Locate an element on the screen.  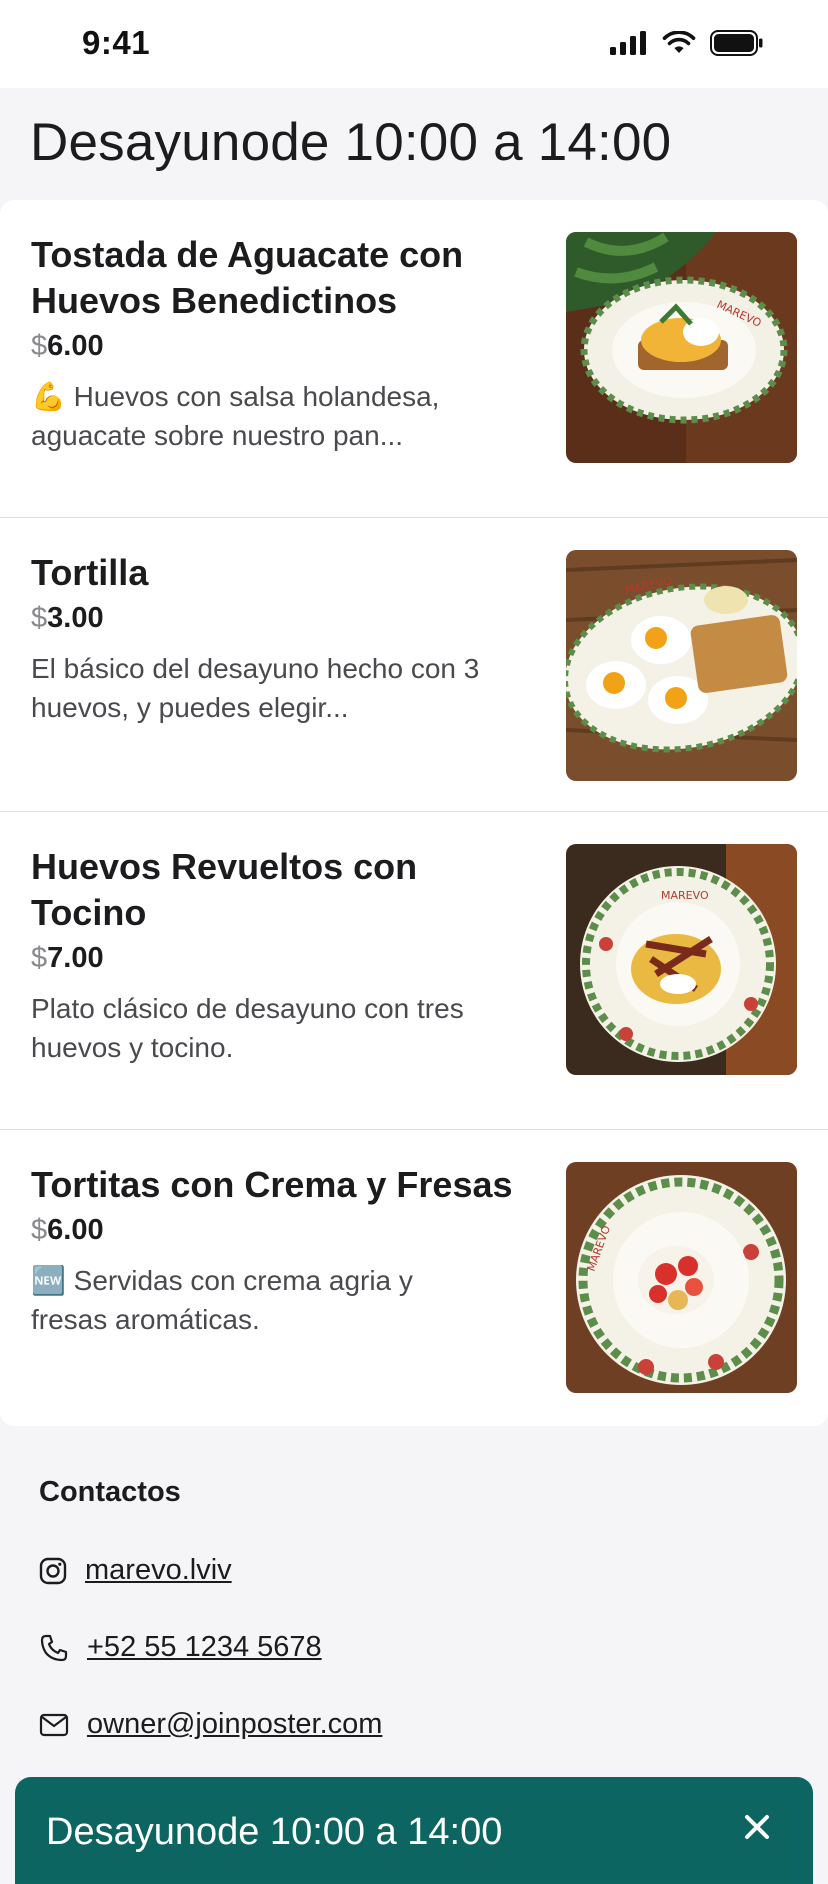
contact-phone: +52 55 1234 5678 is located at coordinates (180, 1647).